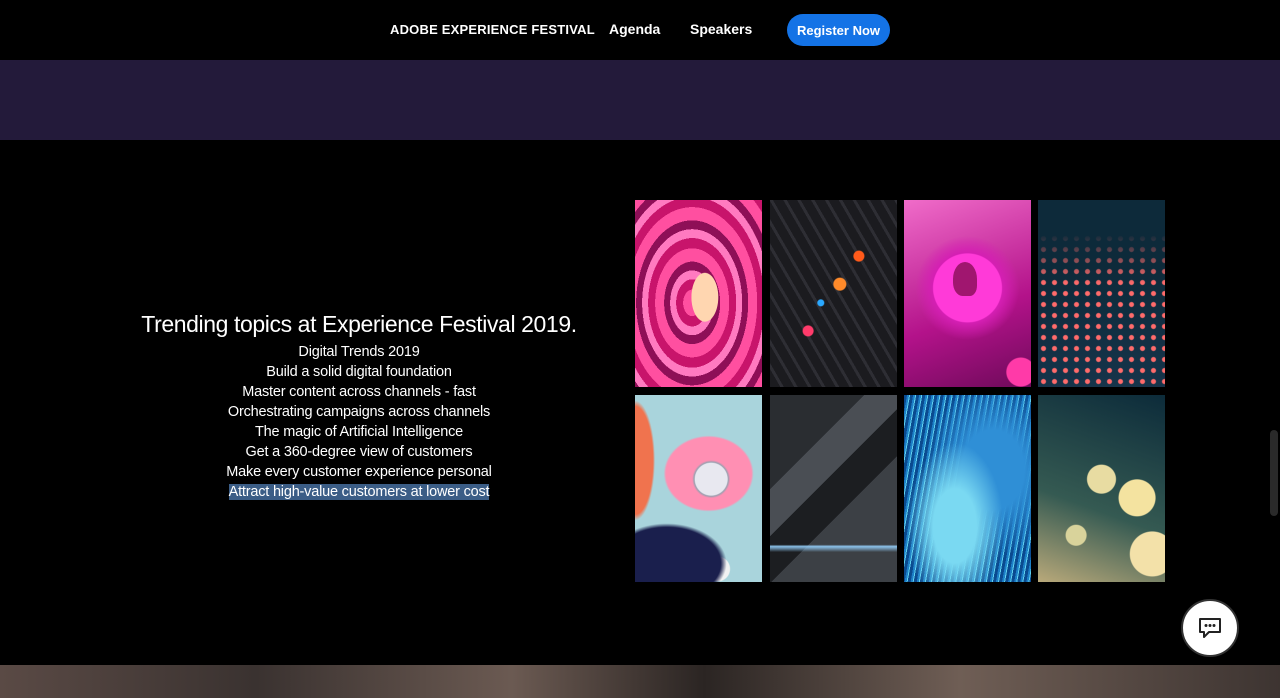 The height and width of the screenshot is (698, 1280). What do you see at coordinates (965, 279) in the screenshot?
I see `profile-silhouette-icon` at bounding box center [965, 279].